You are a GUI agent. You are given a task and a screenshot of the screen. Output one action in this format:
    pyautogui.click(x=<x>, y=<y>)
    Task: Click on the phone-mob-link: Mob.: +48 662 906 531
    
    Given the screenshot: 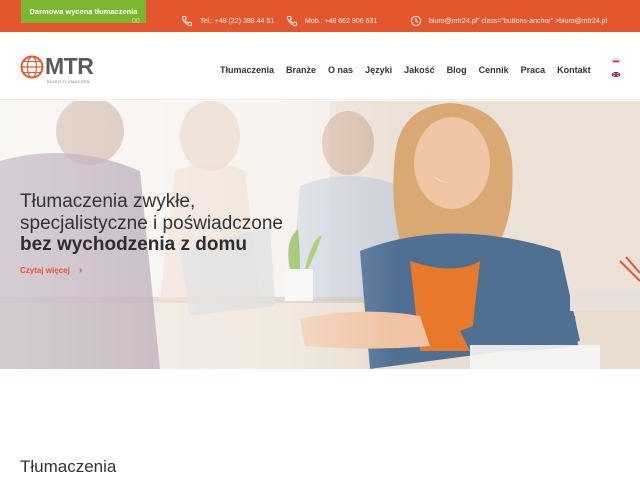 What is the action you would take?
    pyautogui.click(x=331, y=21)
    